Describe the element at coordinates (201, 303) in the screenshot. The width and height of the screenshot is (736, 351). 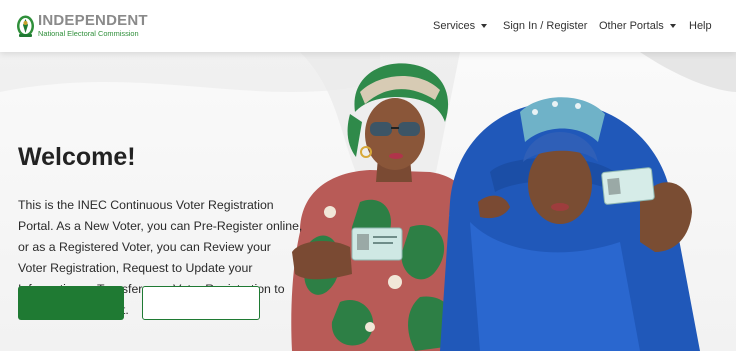
I see `secondary-action-button` at that location.